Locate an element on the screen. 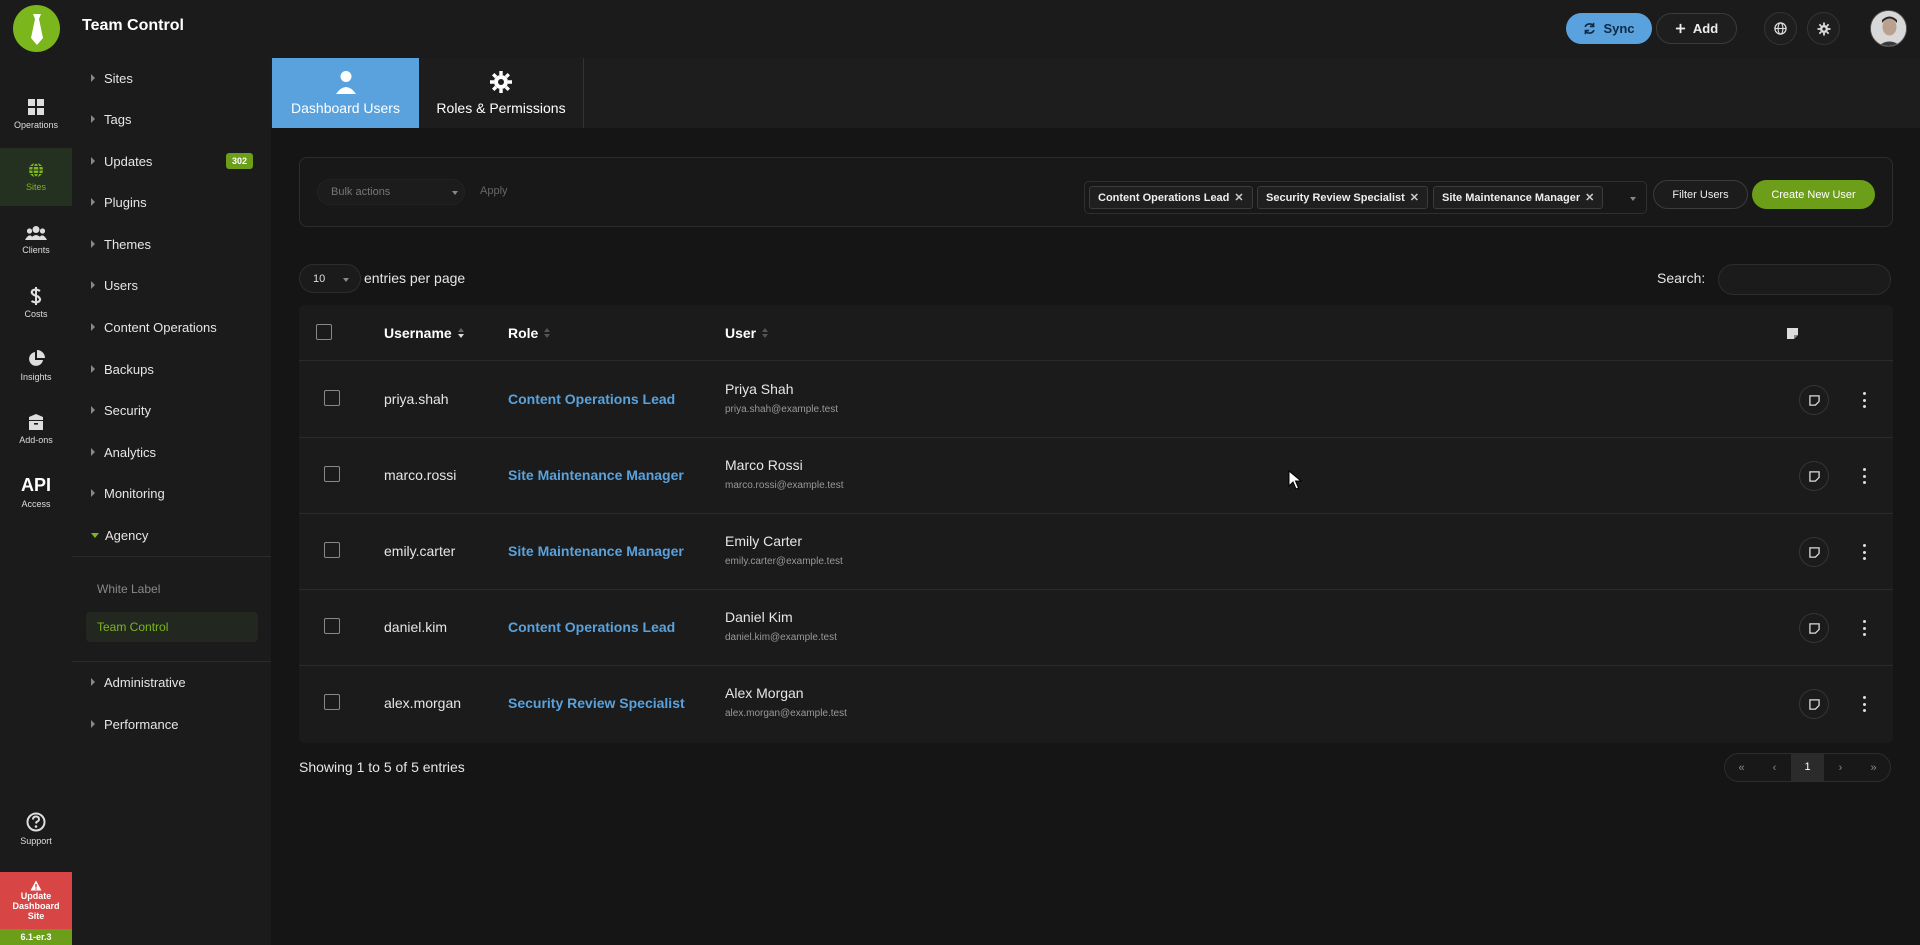 The height and width of the screenshot is (945, 1920). question-icon is located at coordinates (36, 822).